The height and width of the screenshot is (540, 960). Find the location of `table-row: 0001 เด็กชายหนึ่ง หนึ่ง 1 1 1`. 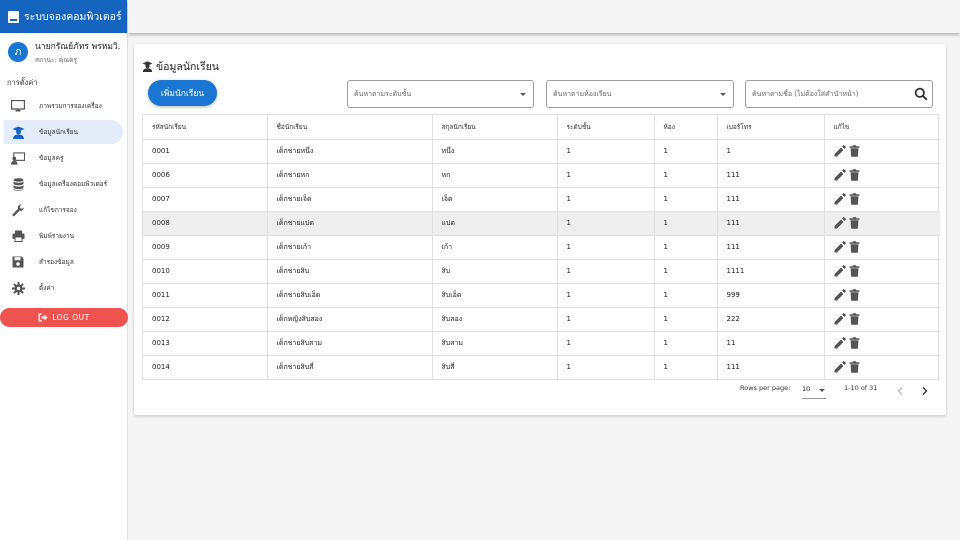

table-row: 0001 เด็กชายหนึ่ง หนึ่ง 1 1 1 is located at coordinates (541, 151).